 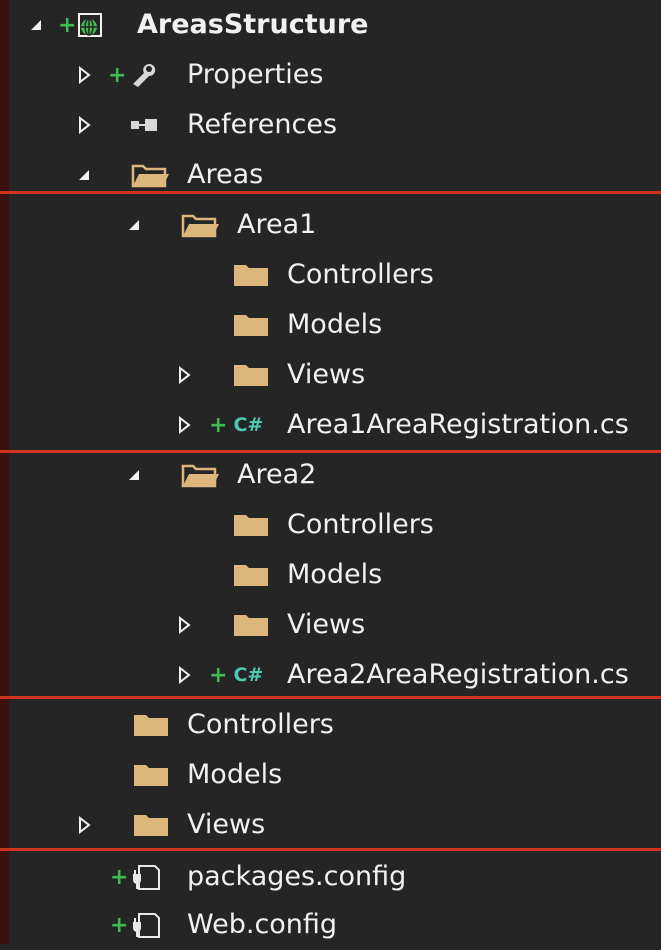 I want to click on tree-node-label: Area1AreaRegistration.cs, so click(x=458, y=424).